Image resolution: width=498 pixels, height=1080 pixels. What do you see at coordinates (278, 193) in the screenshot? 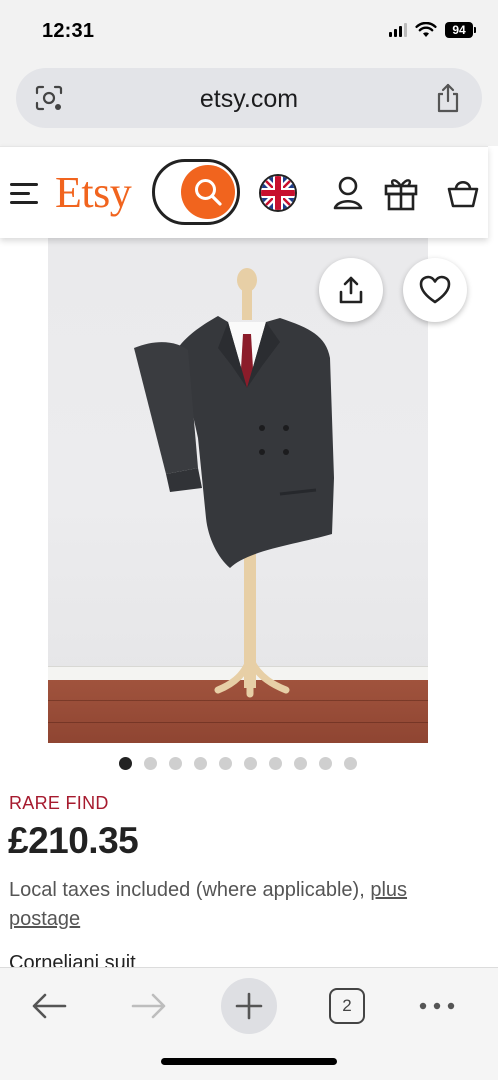
I see `uk-flag-icon` at bounding box center [278, 193].